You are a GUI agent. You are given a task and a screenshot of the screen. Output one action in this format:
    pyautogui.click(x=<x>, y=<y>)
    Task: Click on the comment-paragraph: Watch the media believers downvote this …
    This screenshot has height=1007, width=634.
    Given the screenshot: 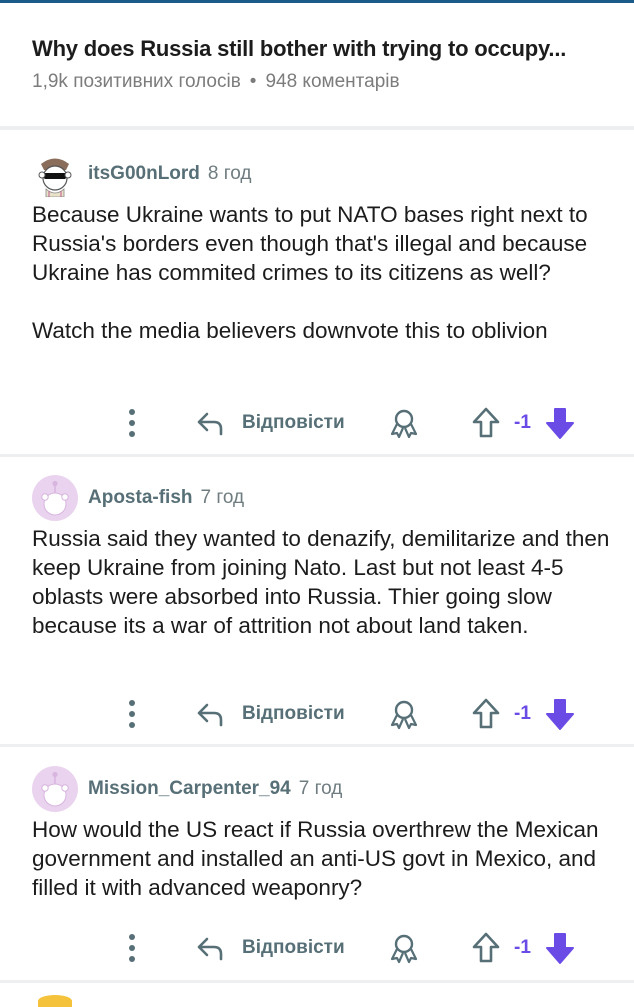 What is the action you would take?
    pyautogui.click(x=290, y=330)
    